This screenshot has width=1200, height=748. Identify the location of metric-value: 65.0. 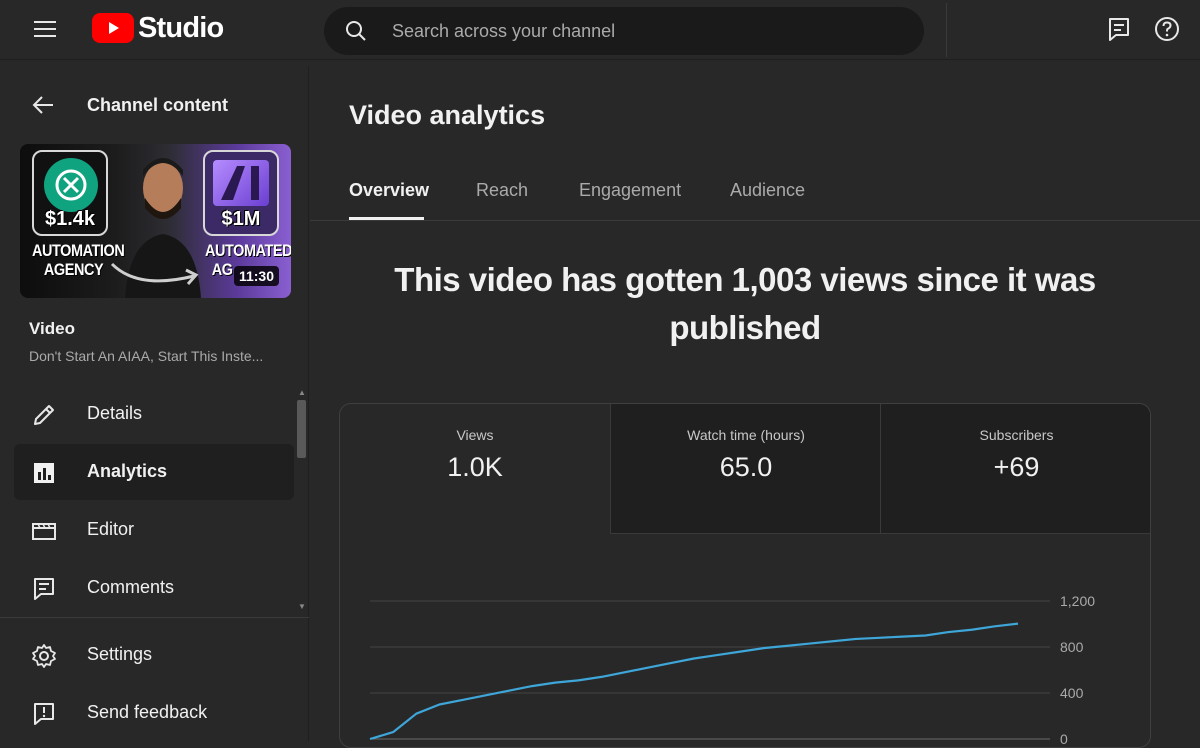
(746, 467).